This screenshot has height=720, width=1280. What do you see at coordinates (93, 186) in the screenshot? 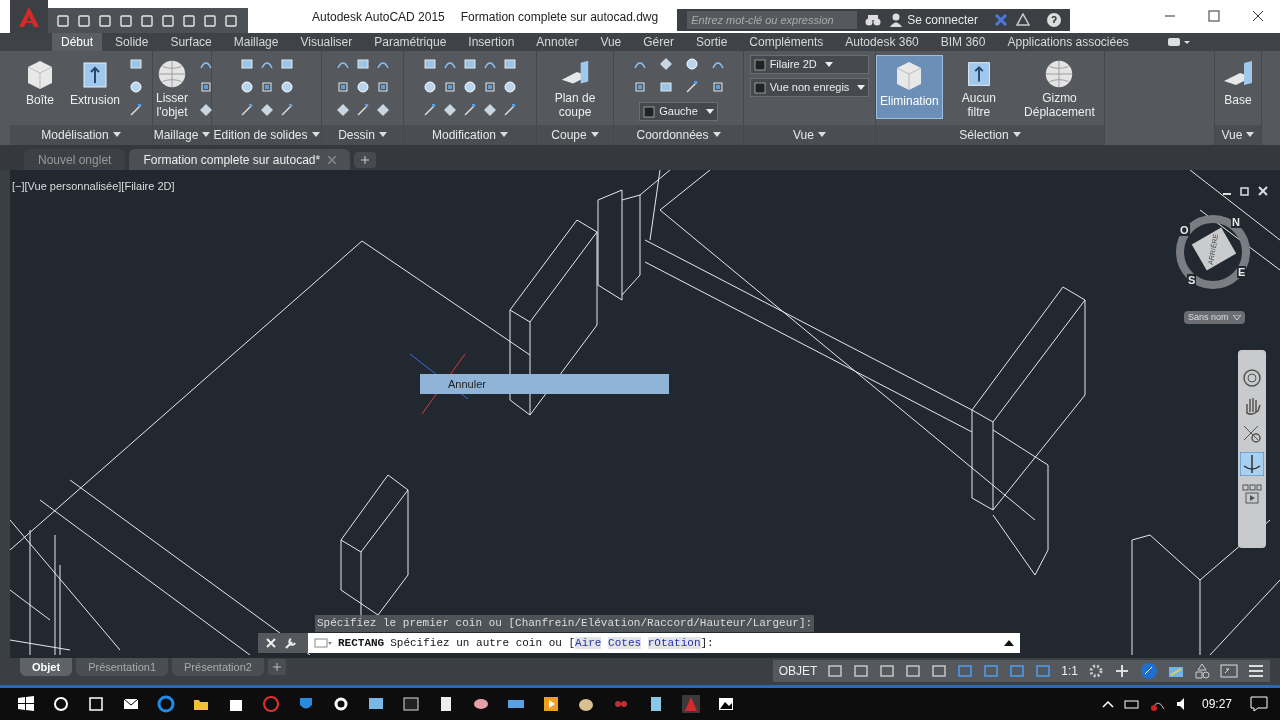
I see `viewport-label: [−][Vue personnalisée][Filaire 2D]` at bounding box center [93, 186].